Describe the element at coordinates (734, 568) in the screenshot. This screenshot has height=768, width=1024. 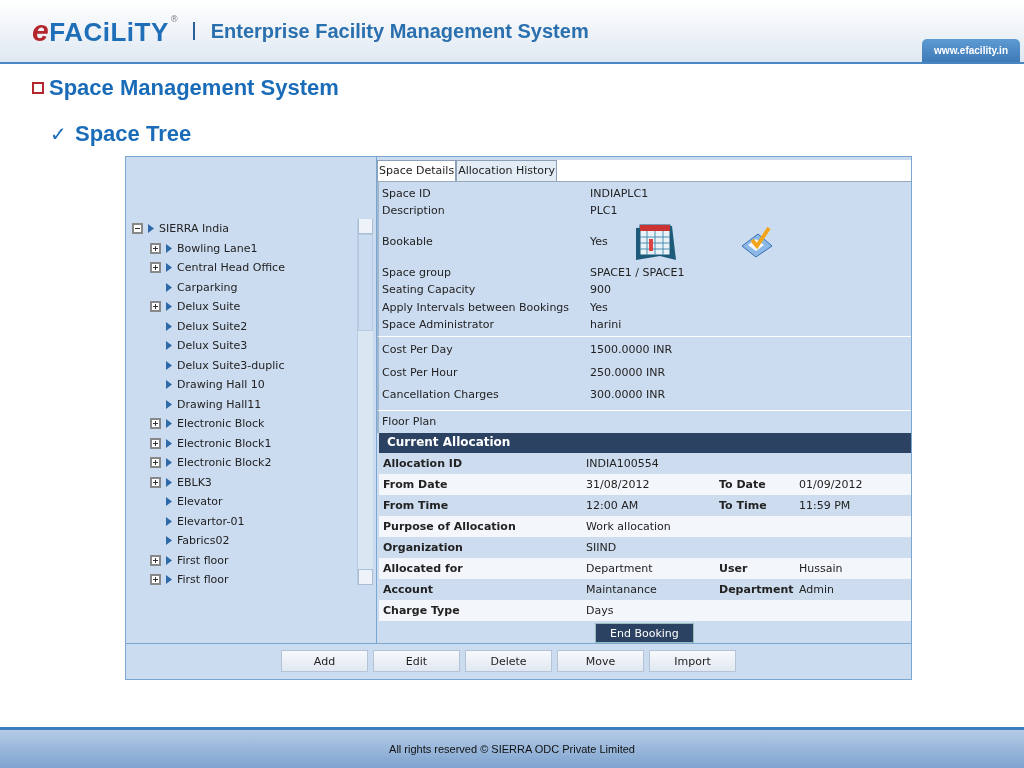
I see `field-label: User` at that location.